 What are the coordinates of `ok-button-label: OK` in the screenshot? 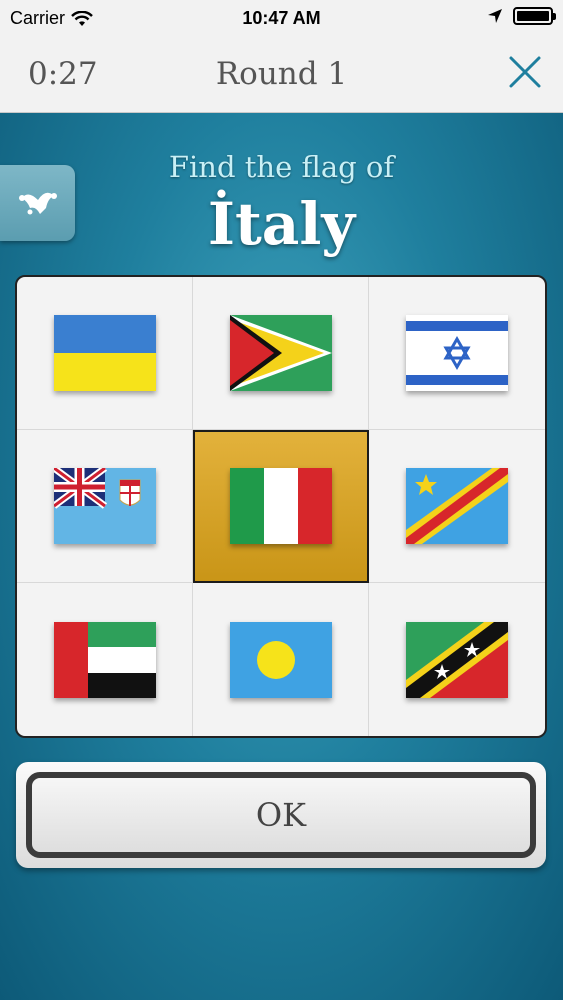 It's located at (281, 815).